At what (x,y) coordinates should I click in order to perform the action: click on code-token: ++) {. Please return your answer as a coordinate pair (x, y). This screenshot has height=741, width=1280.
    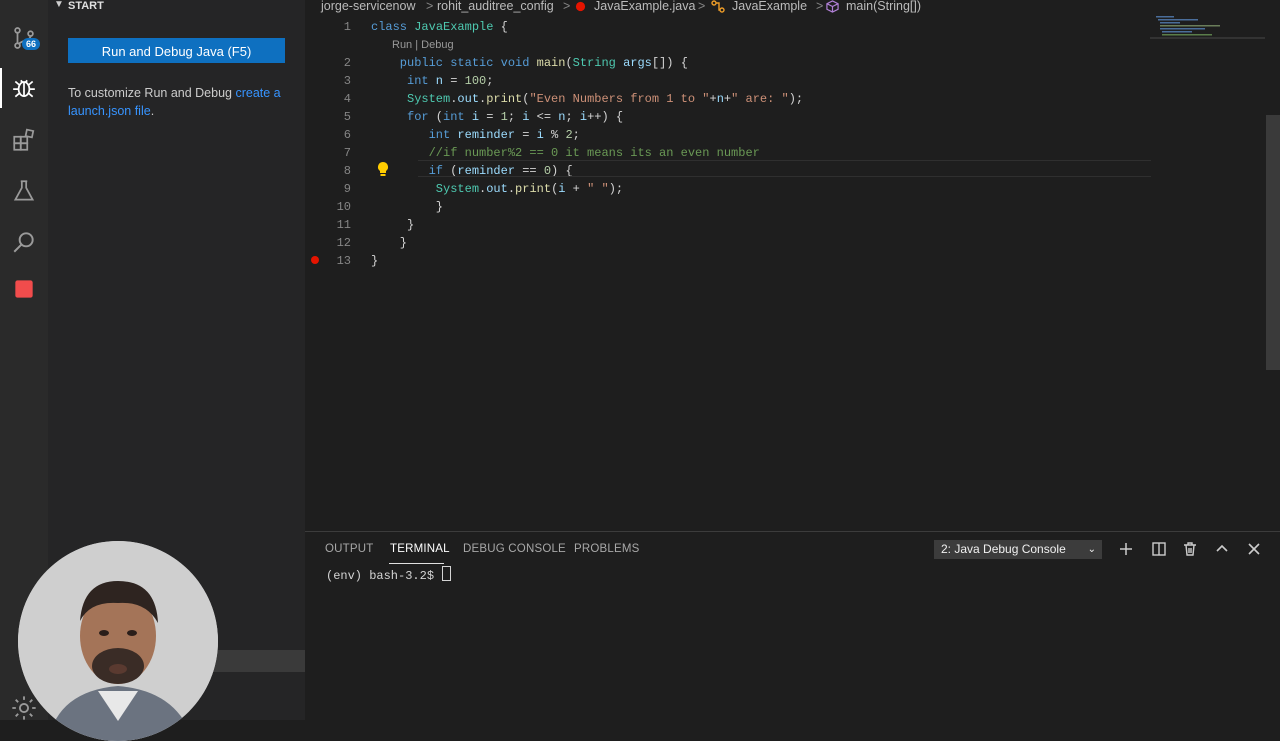
    Looking at the image, I should click on (605, 117).